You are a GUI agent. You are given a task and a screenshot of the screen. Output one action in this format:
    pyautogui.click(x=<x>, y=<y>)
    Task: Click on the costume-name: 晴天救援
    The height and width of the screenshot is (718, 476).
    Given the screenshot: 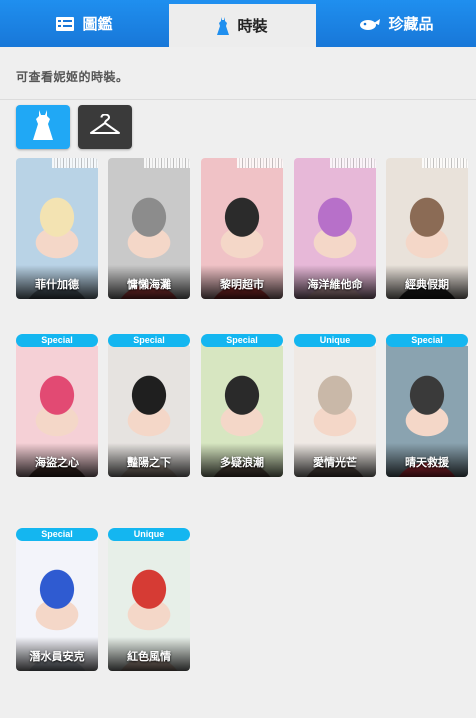 What is the action you would take?
    pyautogui.click(x=427, y=463)
    